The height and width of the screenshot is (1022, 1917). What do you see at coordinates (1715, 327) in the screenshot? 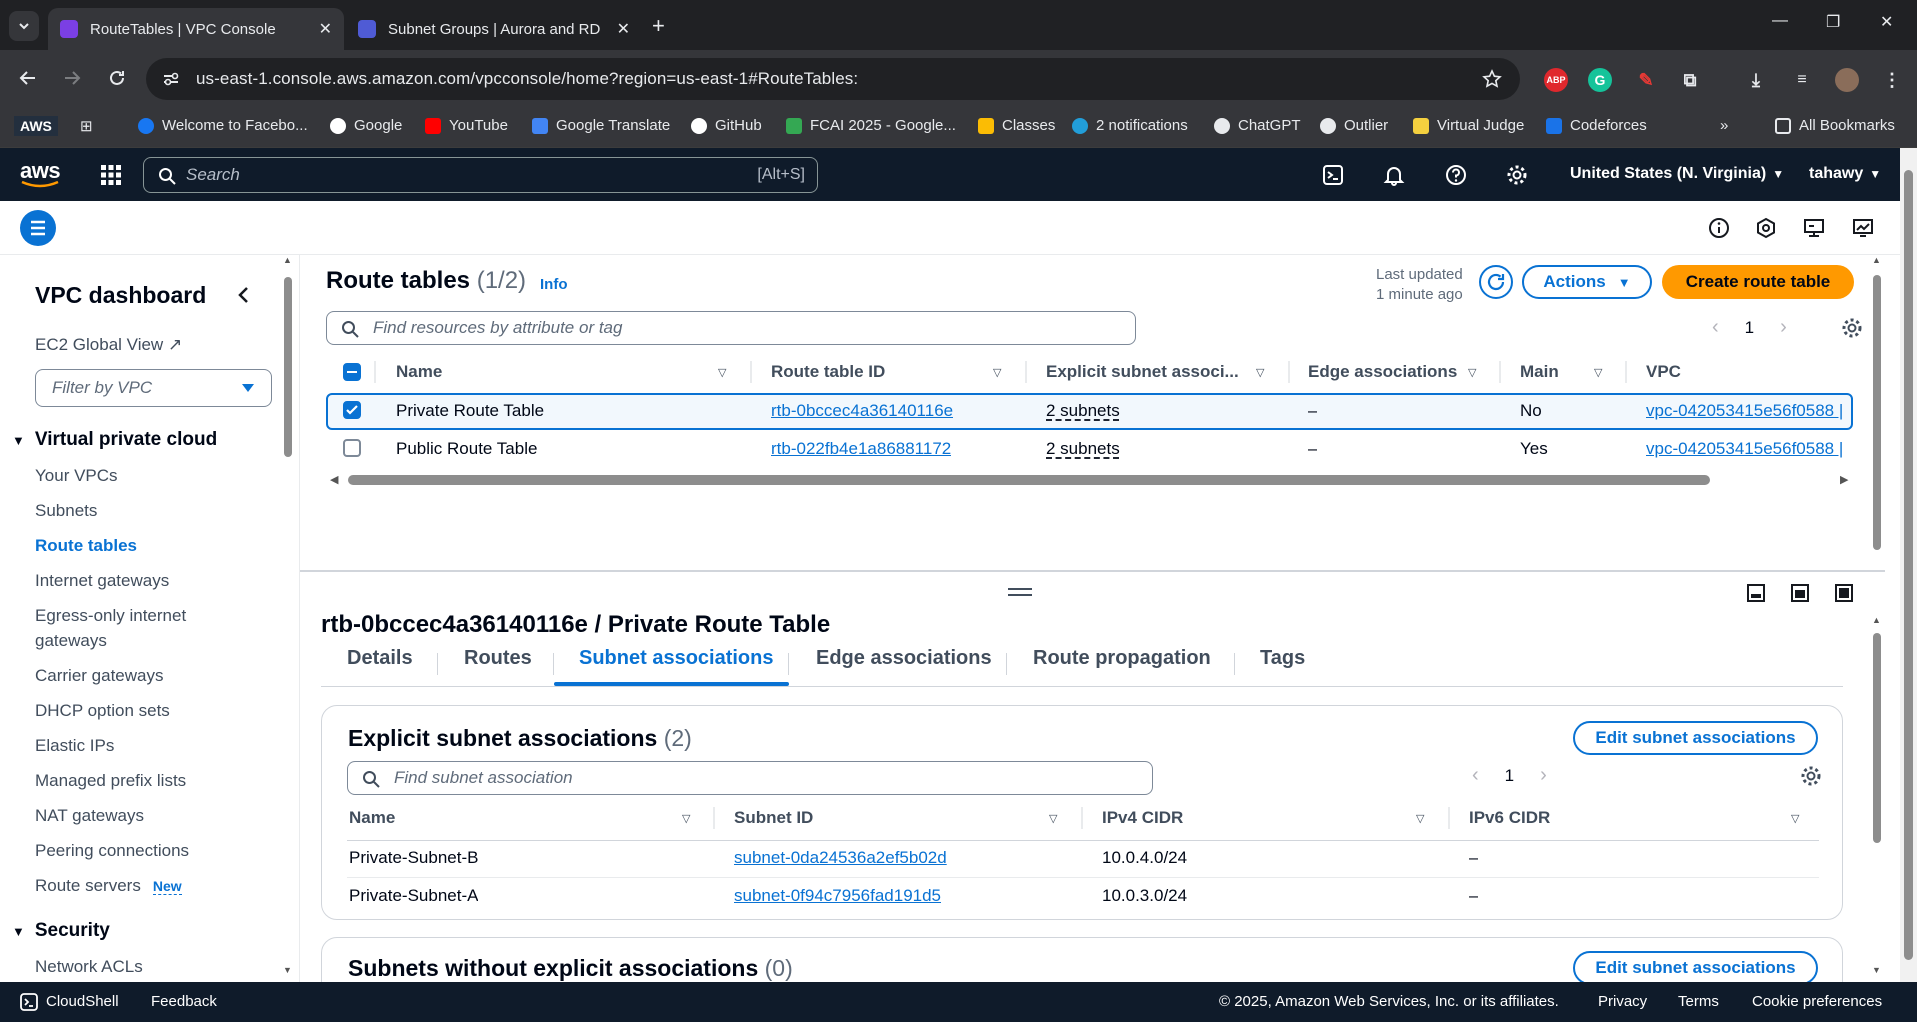
I see `prev-page-icon: ‹` at bounding box center [1715, 327].